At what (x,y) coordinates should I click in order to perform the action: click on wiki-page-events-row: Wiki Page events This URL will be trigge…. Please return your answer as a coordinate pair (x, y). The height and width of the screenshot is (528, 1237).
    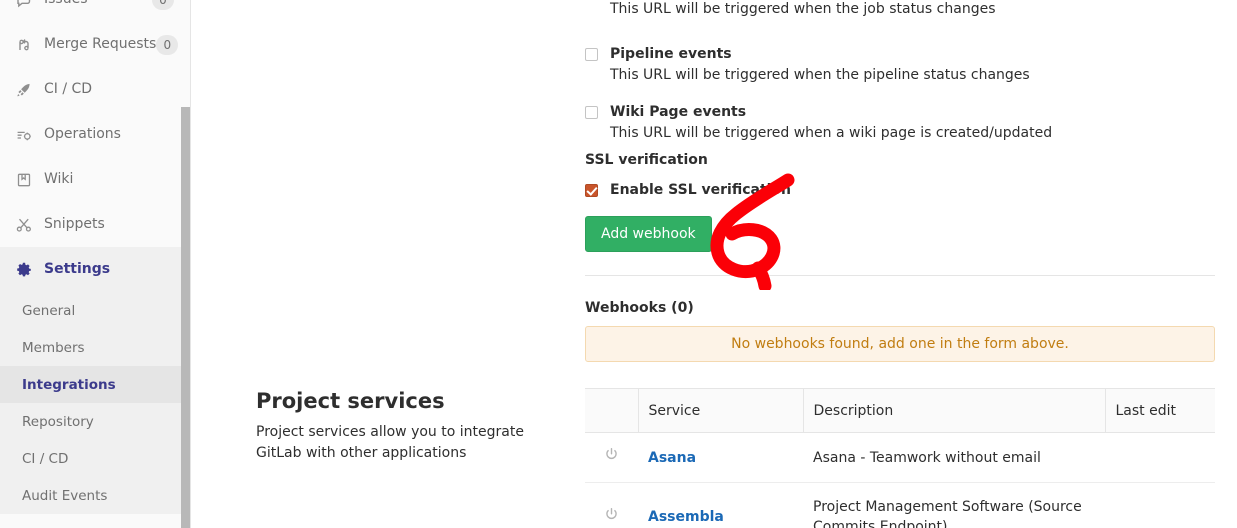
    Looking at the image, I should click on (900, 123).